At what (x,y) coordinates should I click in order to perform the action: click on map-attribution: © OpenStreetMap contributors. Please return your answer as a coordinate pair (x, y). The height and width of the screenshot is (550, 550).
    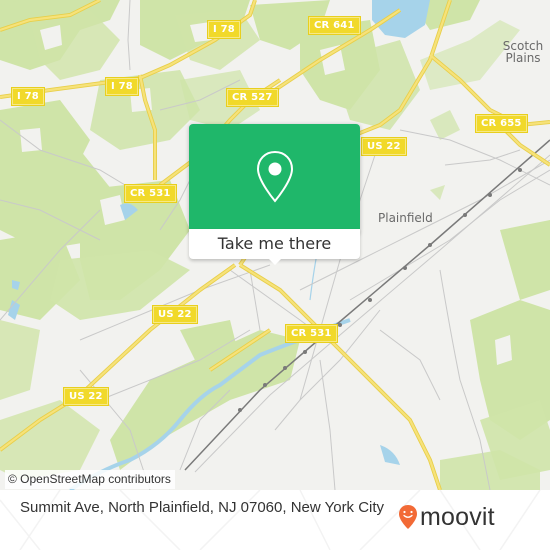
    Looking at the image, I should click on (90, 479).